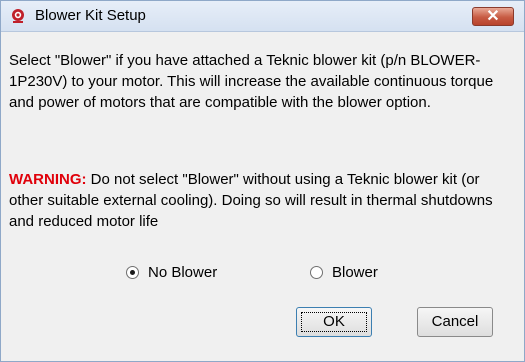 The height and width of the screenshot is (362, 525). Describe the element at coordinates (18, 16) in the screenshot. I see `app-icon` at that location.